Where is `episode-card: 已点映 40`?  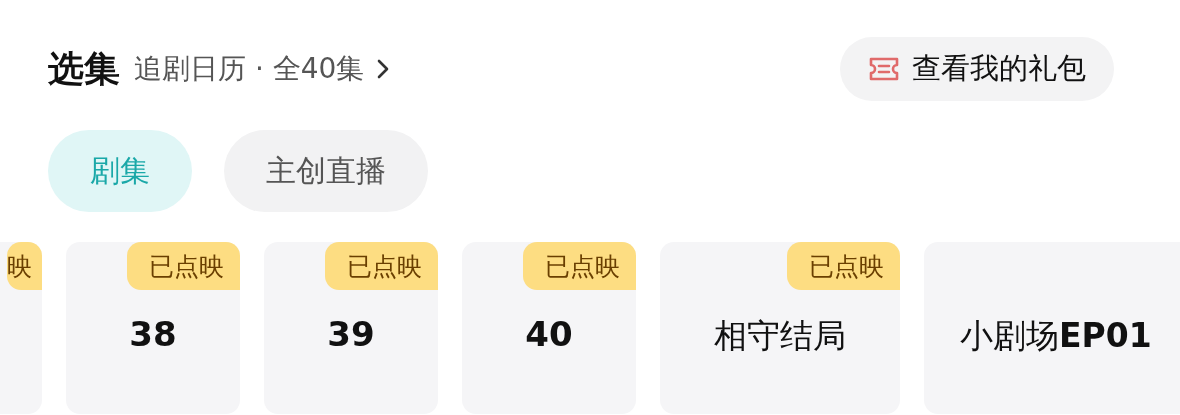
episode-card: 已点映 40 is located at coordinates (549, 328).